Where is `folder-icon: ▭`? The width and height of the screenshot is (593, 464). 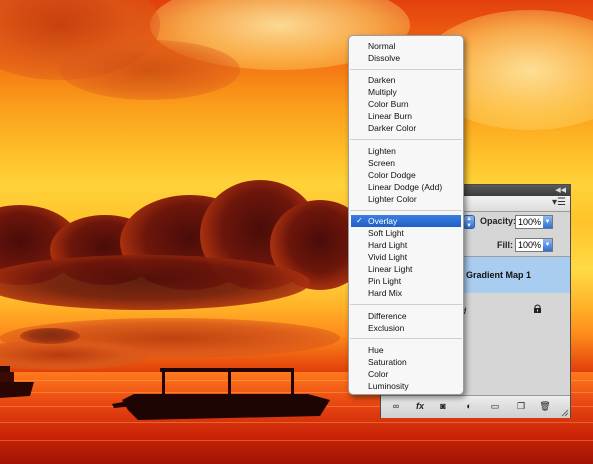 folder-icon: ▭ is located at coordinates (495, 406).